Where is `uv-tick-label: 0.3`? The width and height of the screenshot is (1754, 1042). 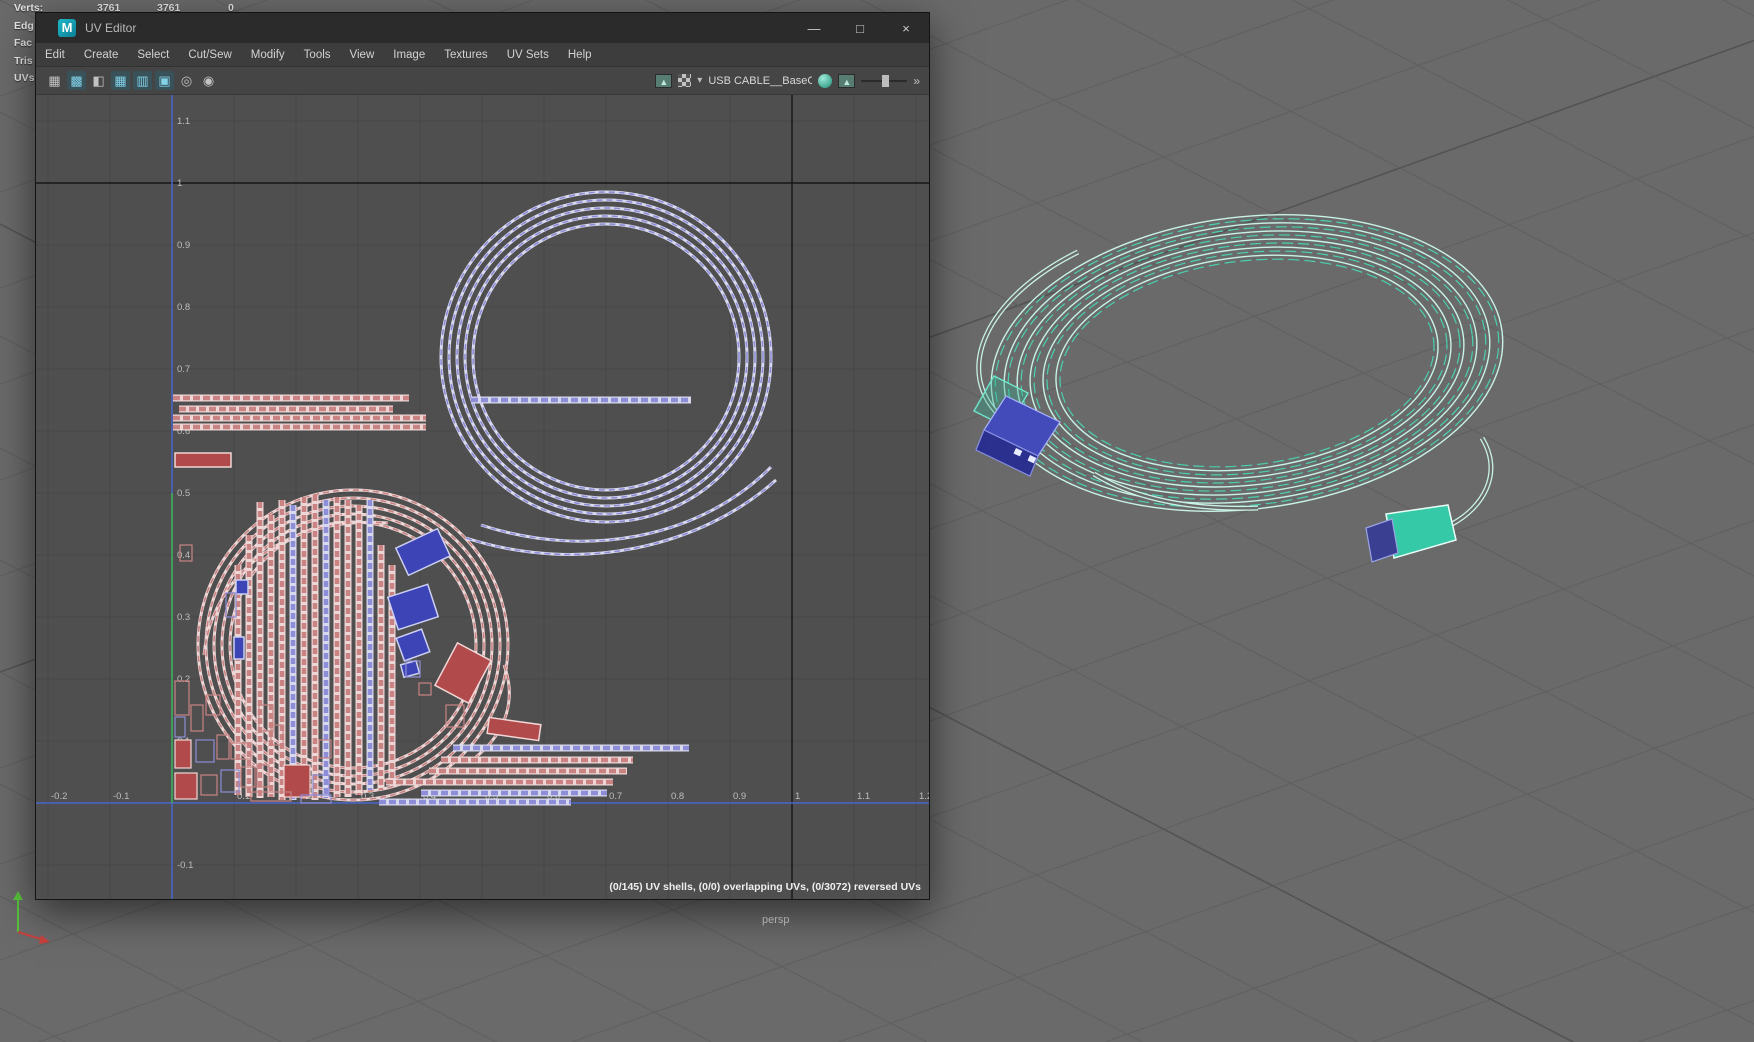 uv-tick-label: 0.3 is located at coordinates (183, 617).